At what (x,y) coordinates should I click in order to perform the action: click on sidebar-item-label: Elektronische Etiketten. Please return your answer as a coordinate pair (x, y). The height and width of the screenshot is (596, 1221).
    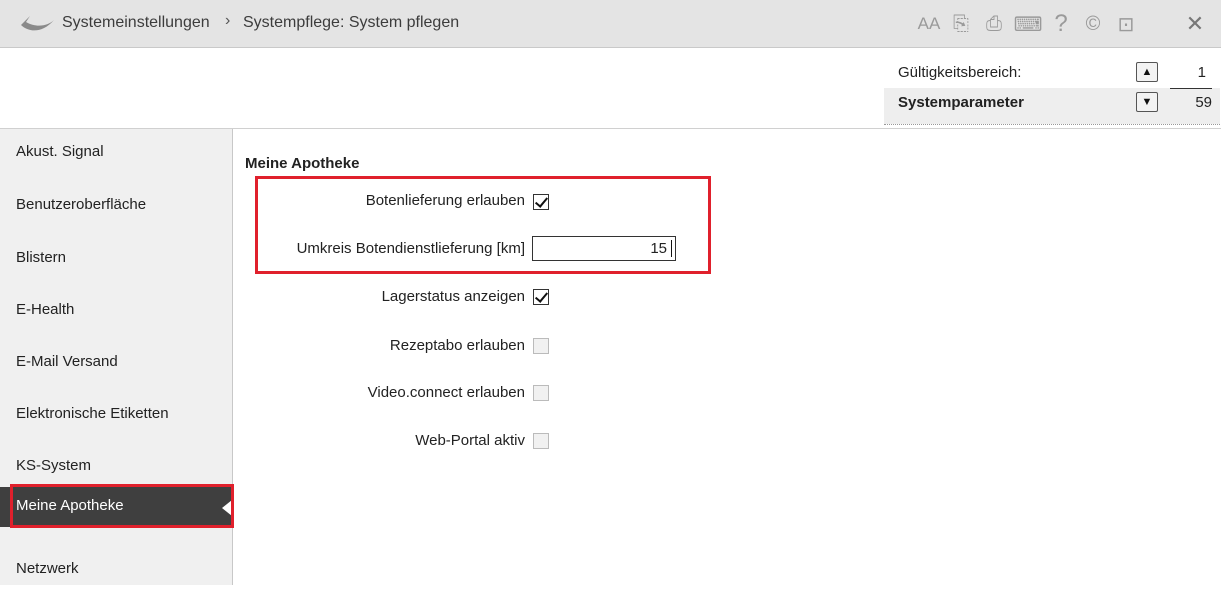
    Looking at the image, I should click on (92, 413).